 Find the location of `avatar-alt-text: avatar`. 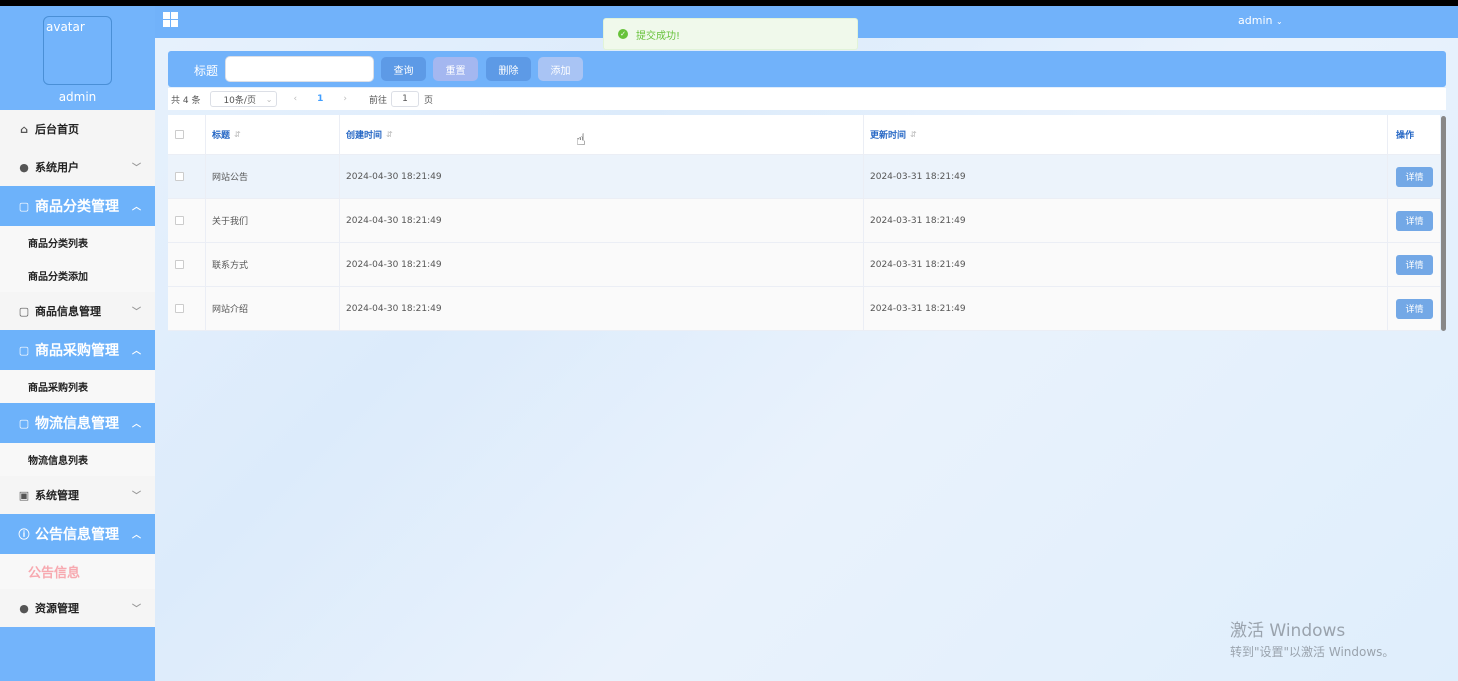

avatar-alt-text: avatar is located at coordinates (65, 27).